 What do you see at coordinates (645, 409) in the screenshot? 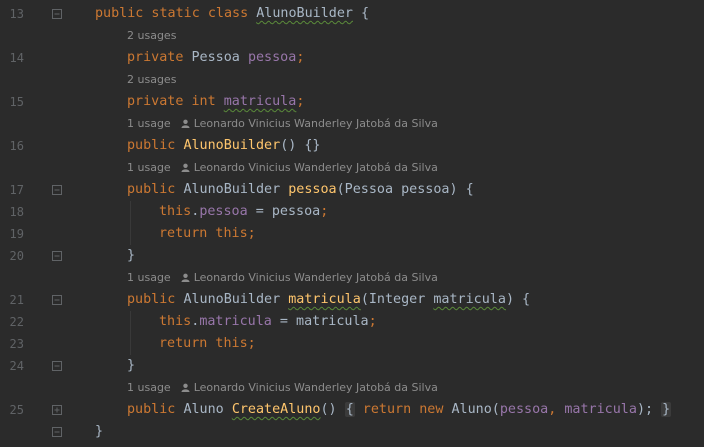
I see `code-token: );` at bounding box center [645, 409].